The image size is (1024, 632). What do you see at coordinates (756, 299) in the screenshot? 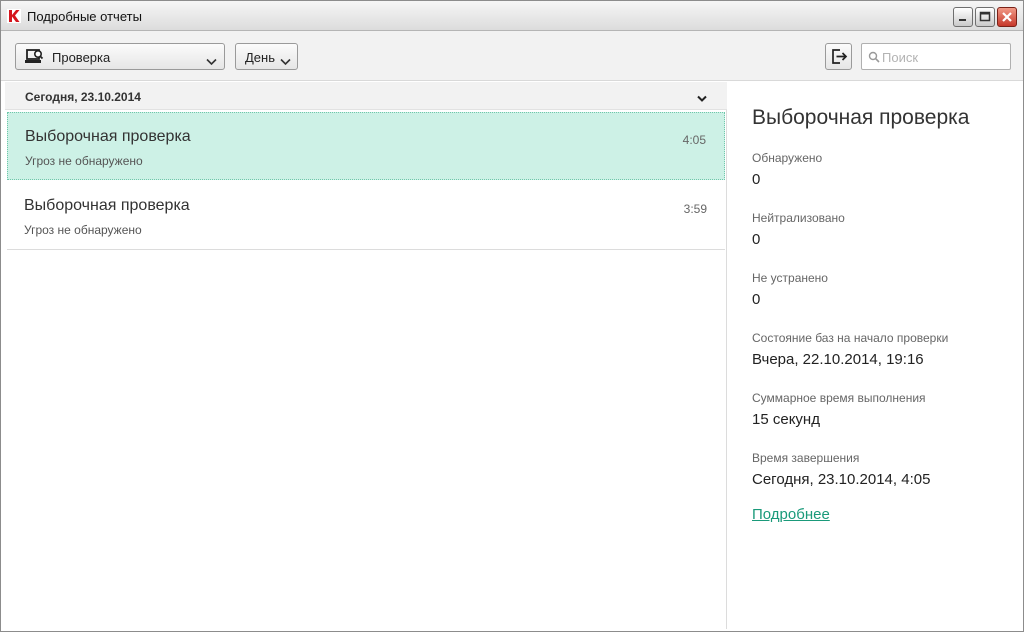
I see `not-fixed-value: 0` at bounding box center [756, 299].